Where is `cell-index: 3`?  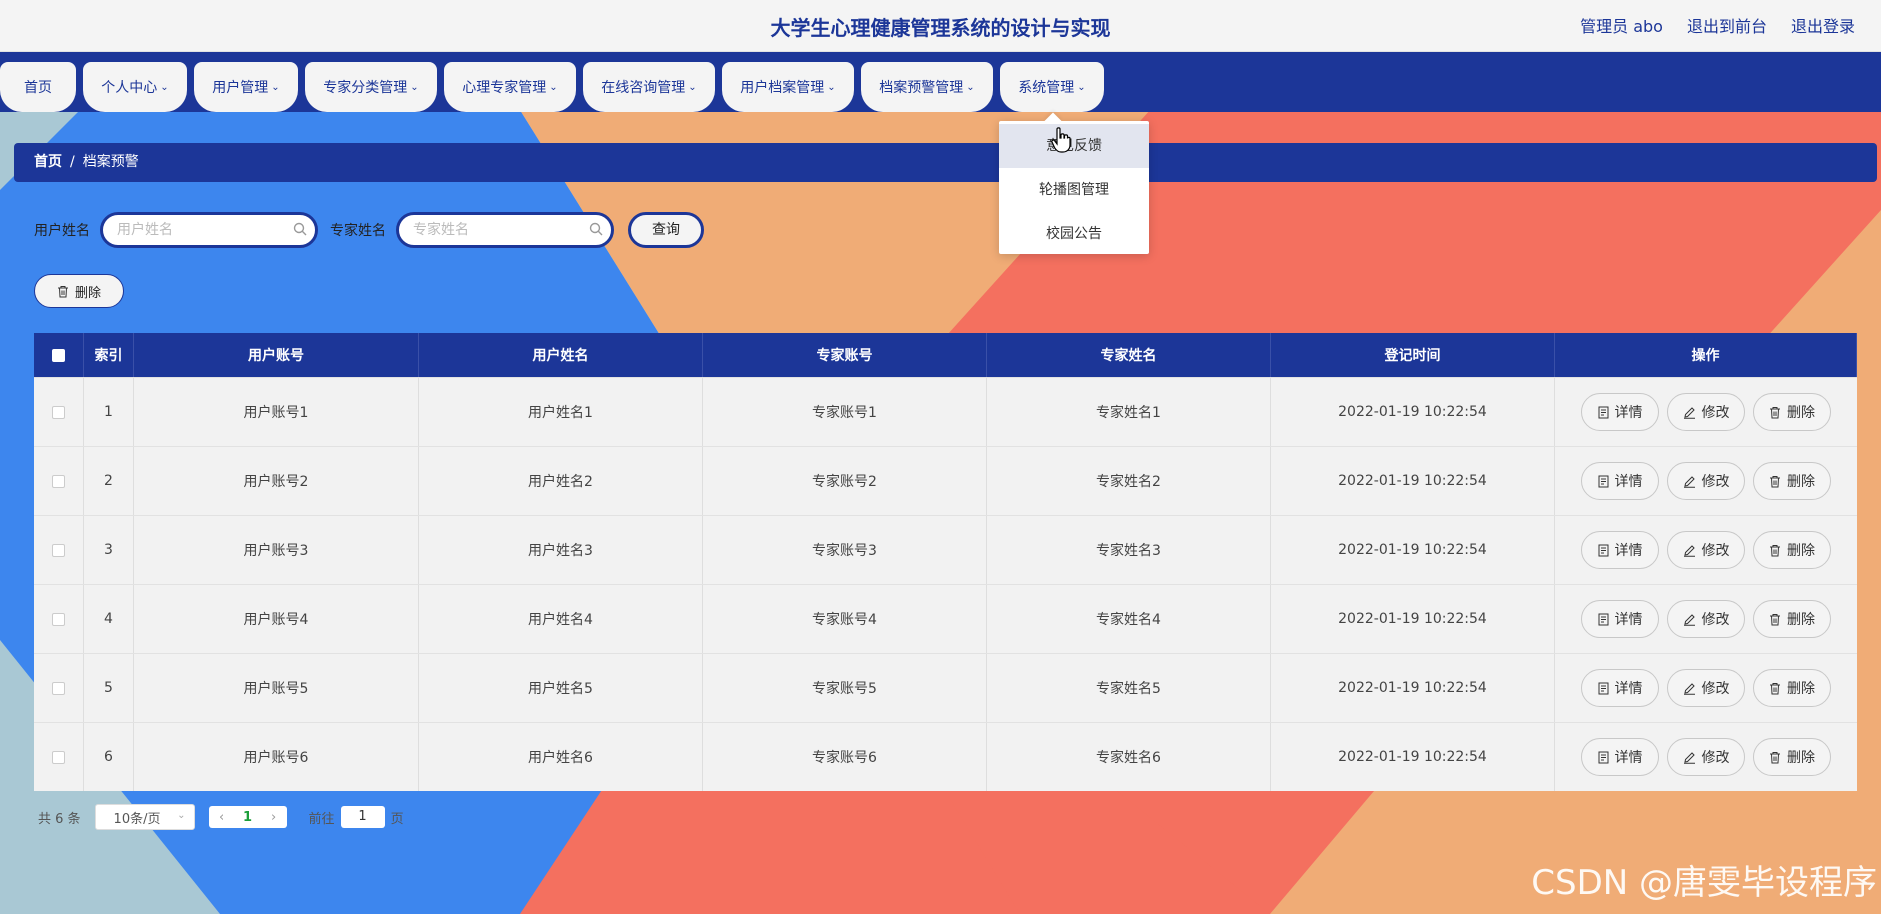
cell-index: 3 is located at coordinates (109, 550).